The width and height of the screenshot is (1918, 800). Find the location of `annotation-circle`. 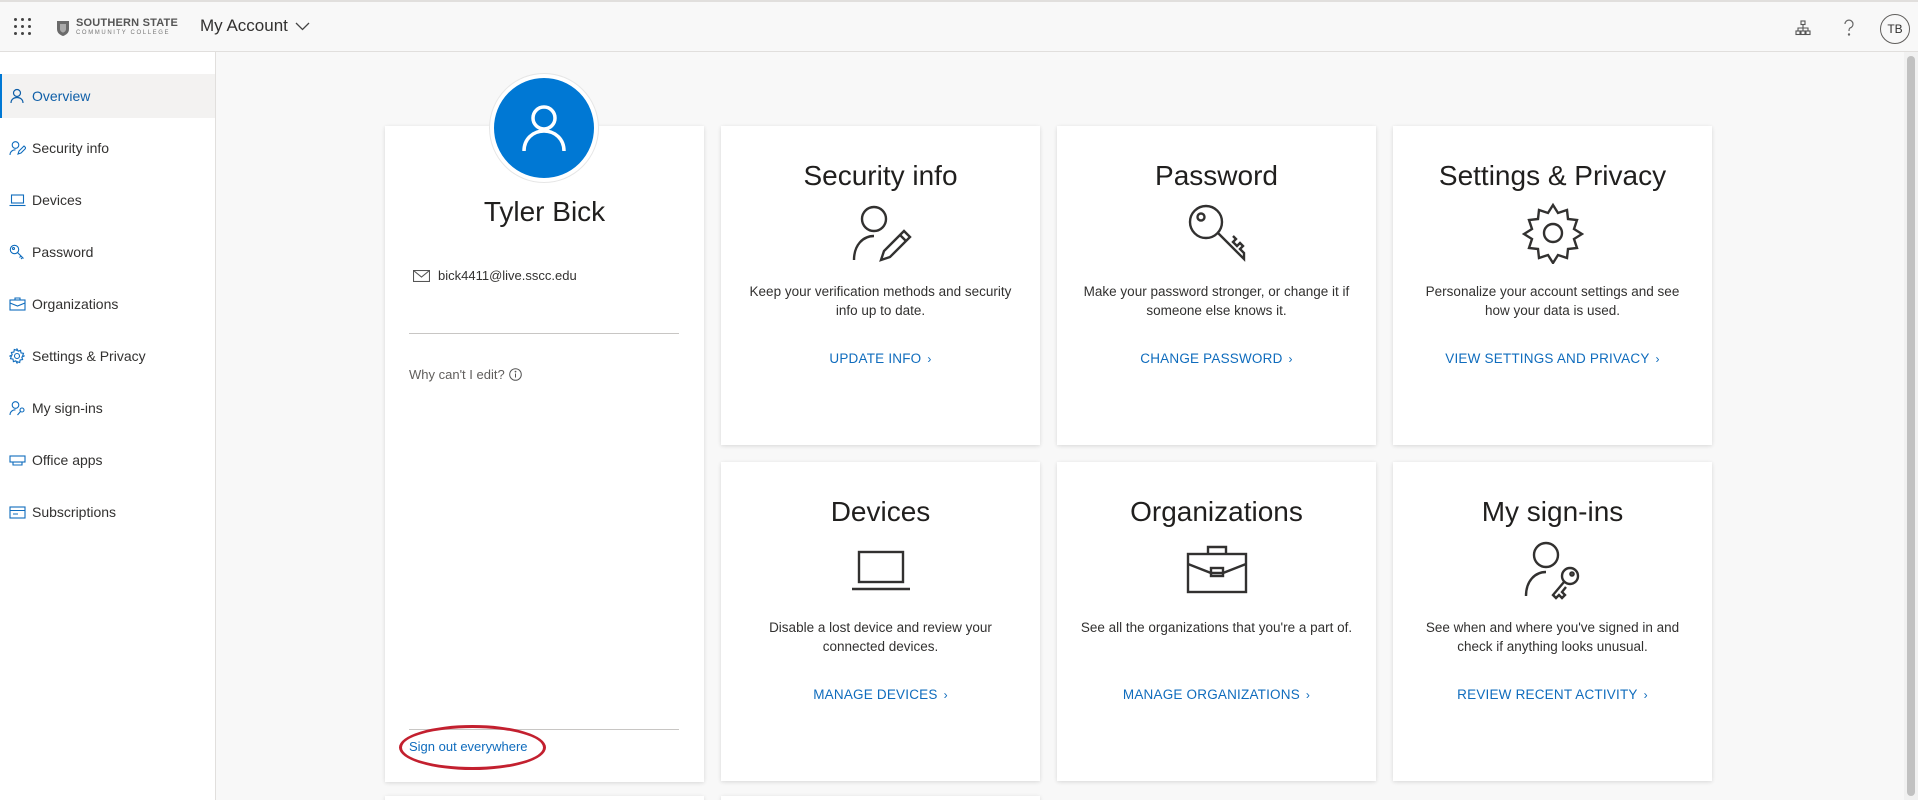

annotation-circle is located at coordinates (472, 747).